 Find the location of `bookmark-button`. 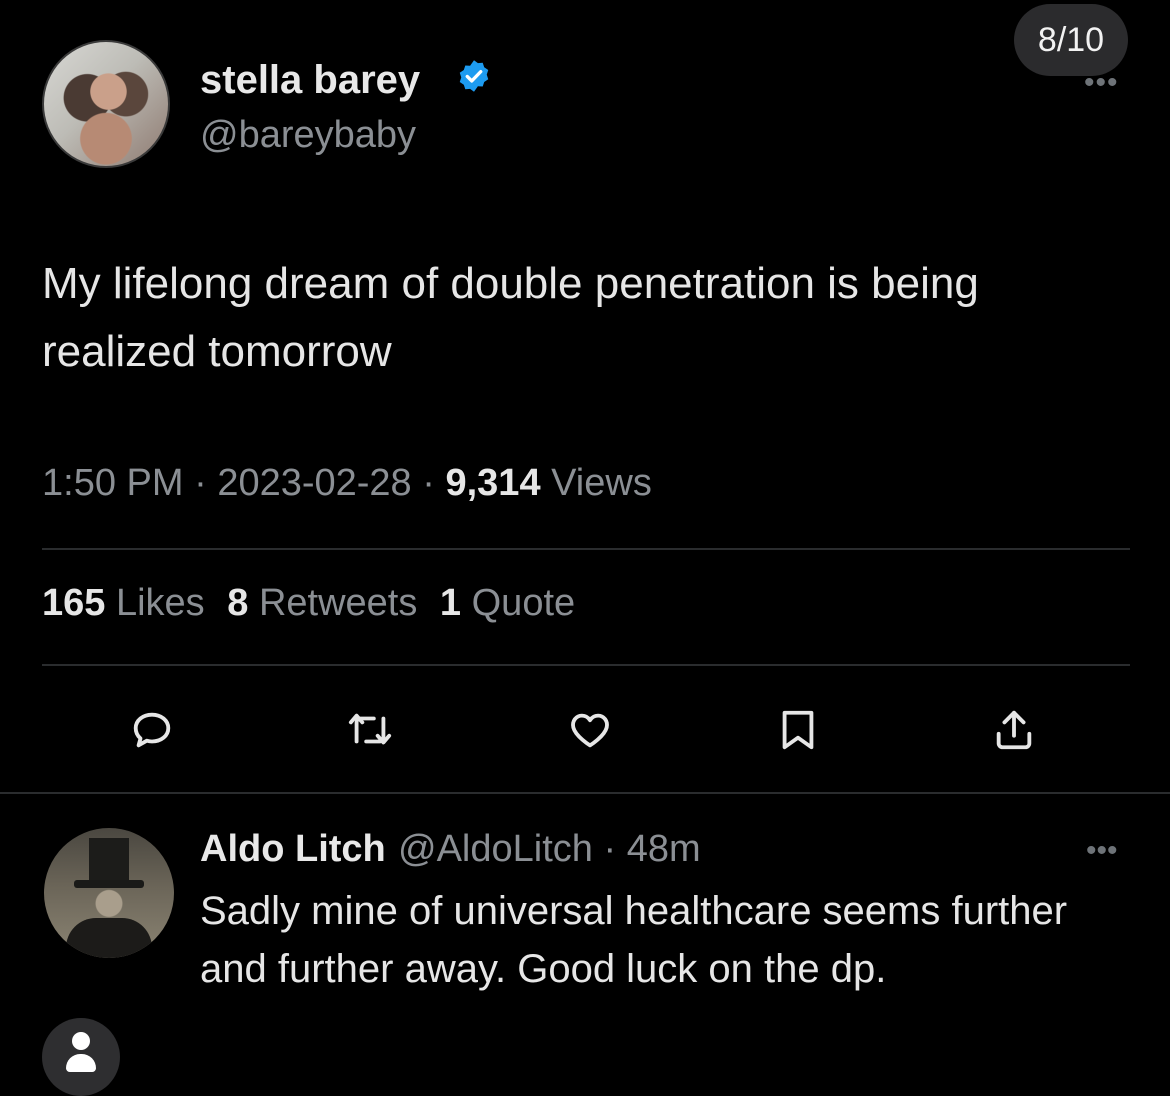

bookmark-button is located at coordinates (798, 730).